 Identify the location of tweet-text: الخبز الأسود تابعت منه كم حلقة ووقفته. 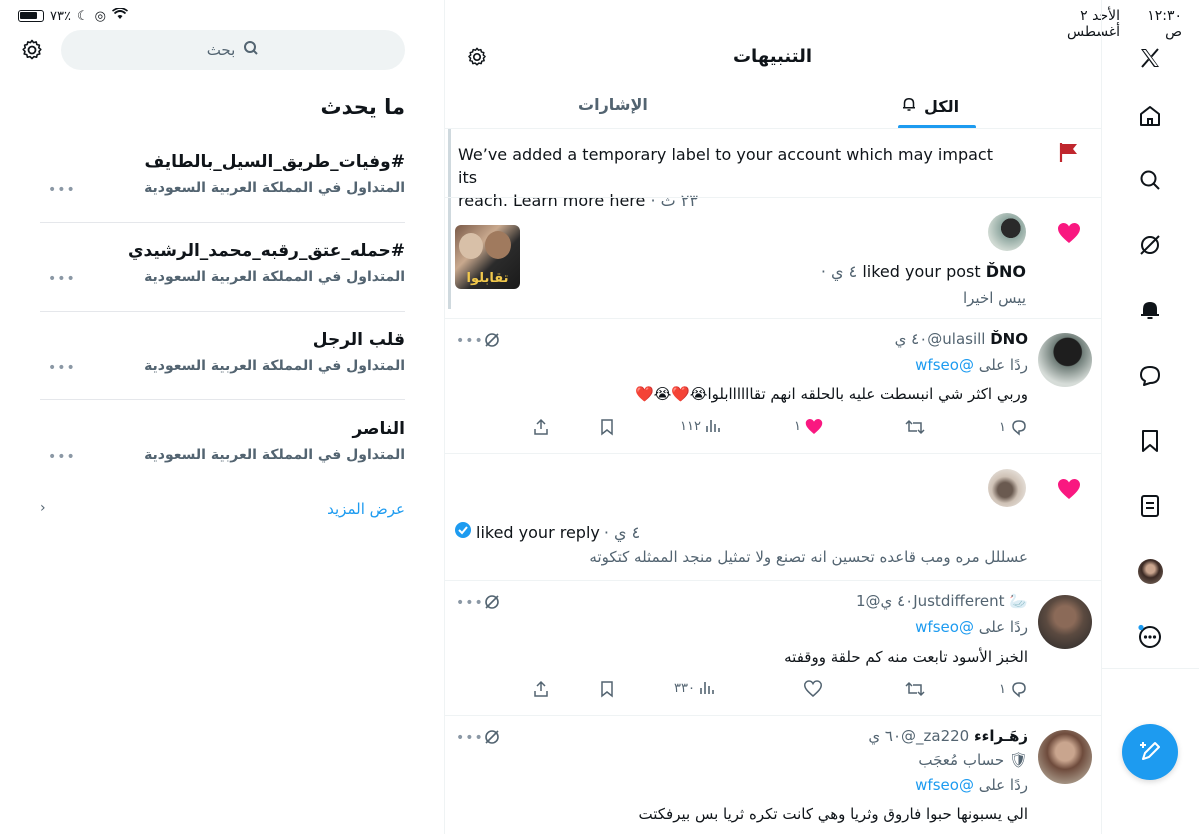
(794, 657).